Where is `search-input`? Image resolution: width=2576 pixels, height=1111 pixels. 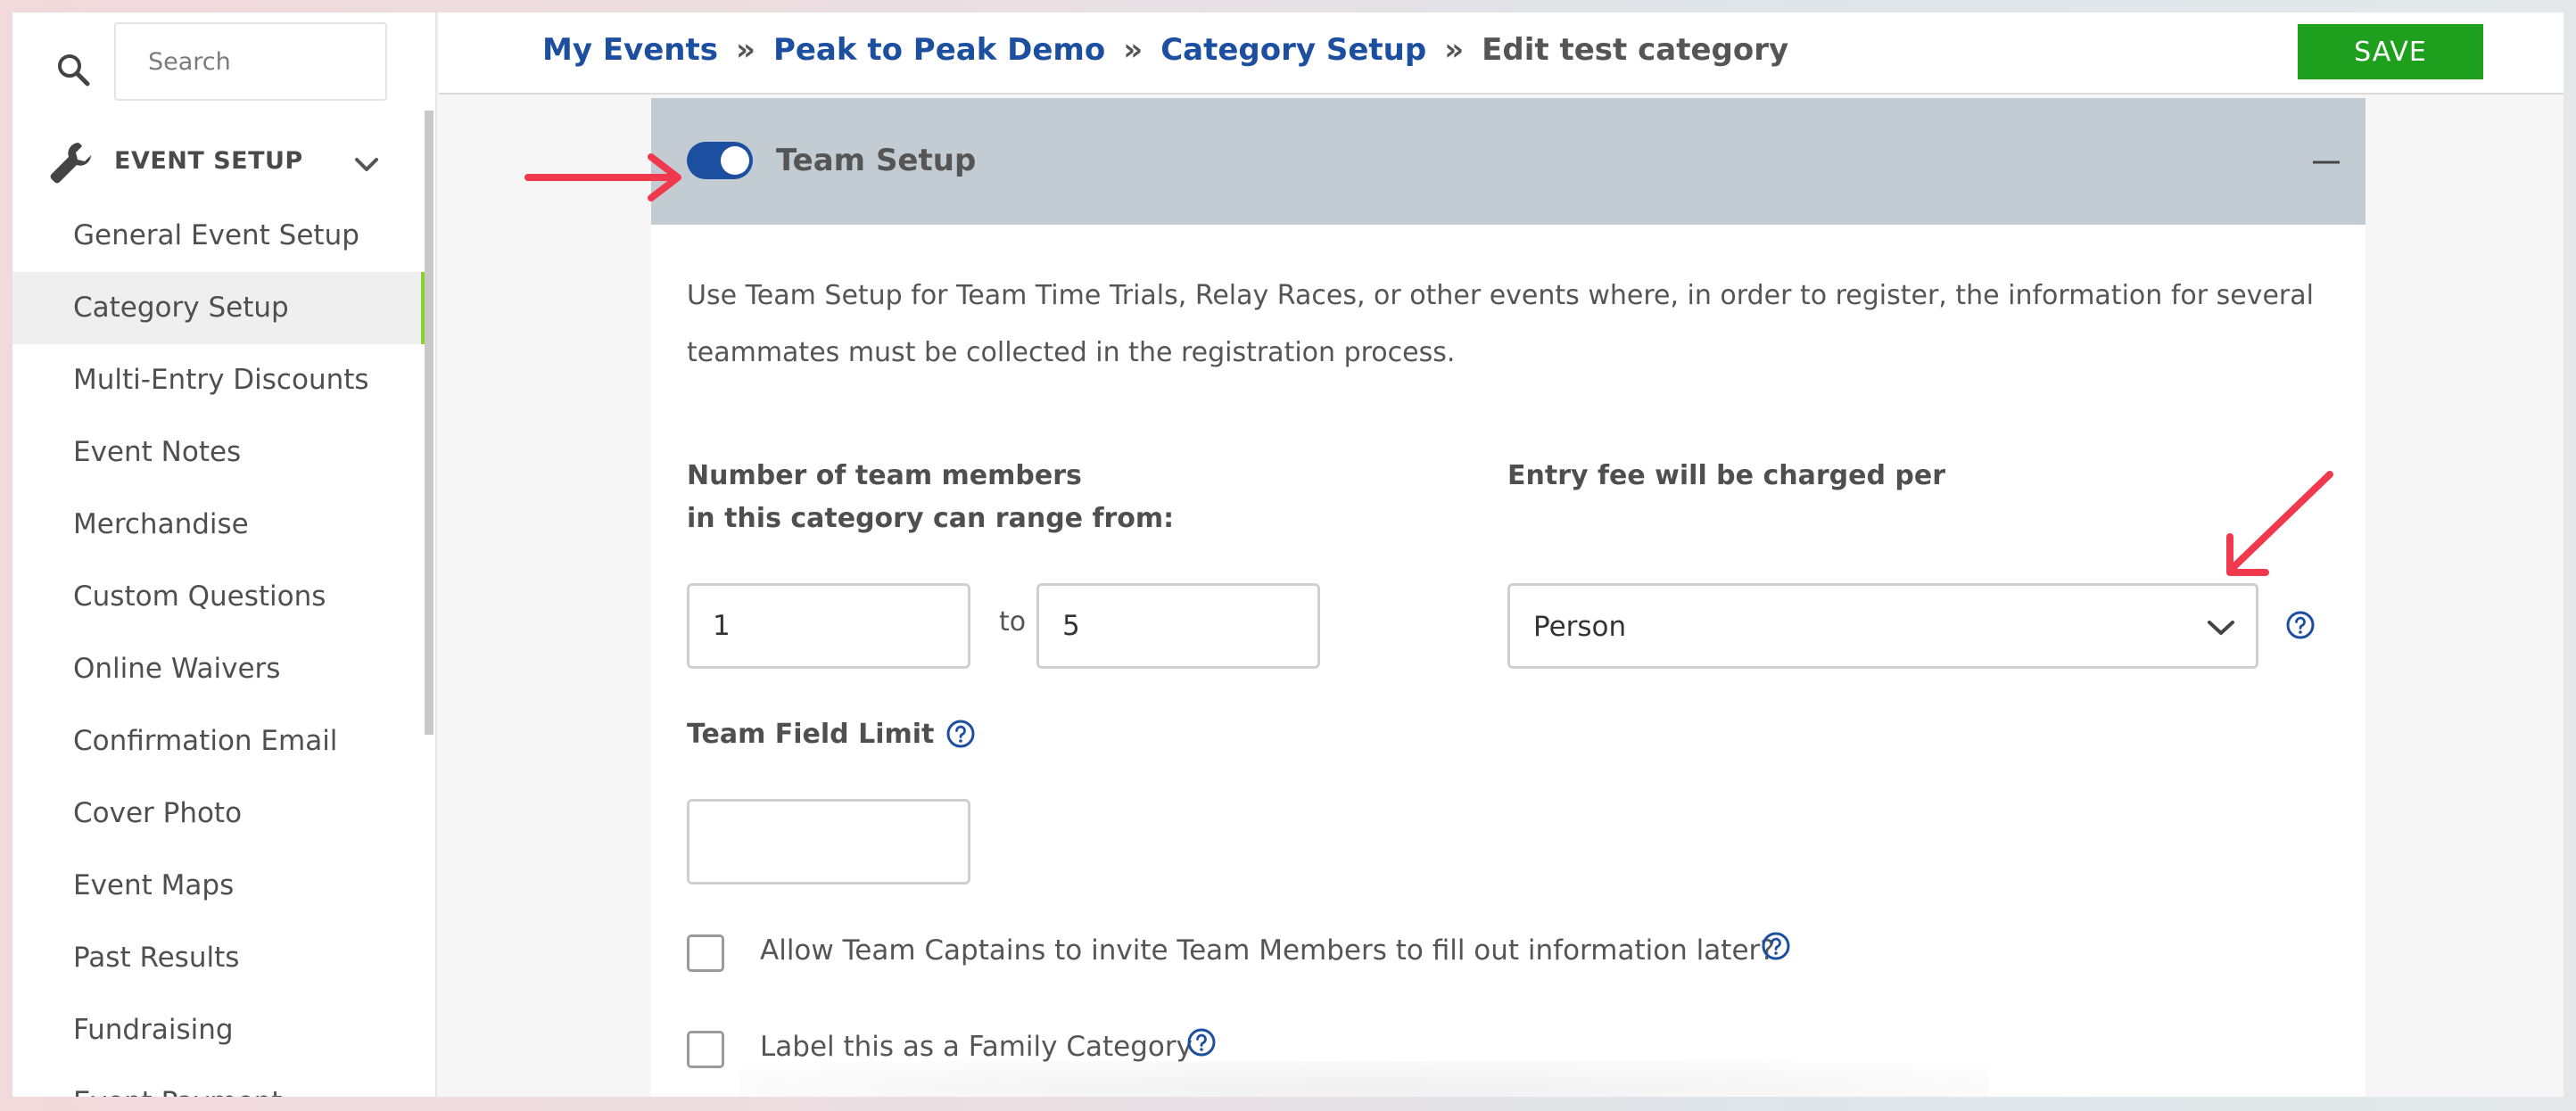 search-input is located at coordinates (251, 62).